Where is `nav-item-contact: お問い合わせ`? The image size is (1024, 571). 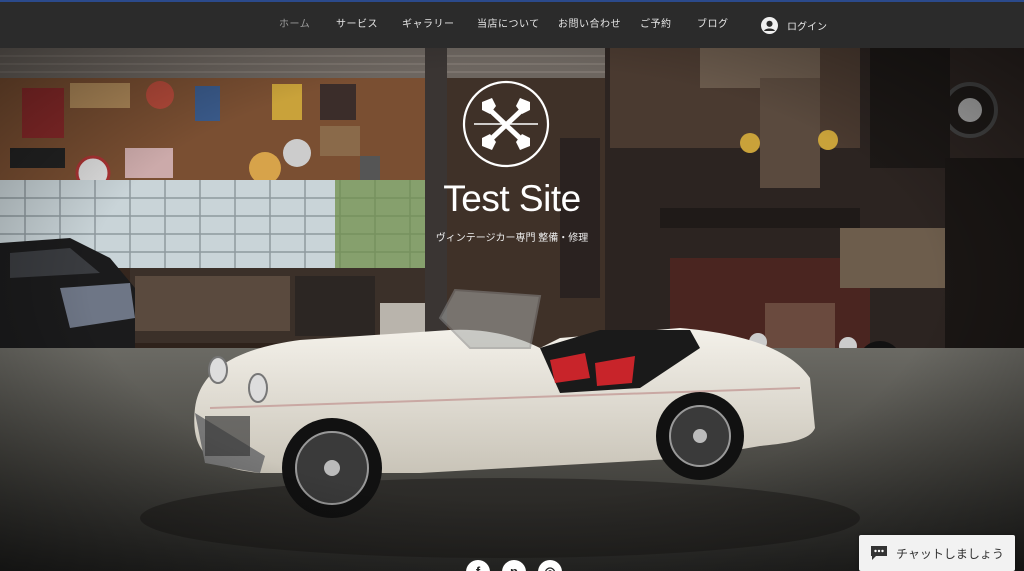 nav-item-contact: お問い合わせ is located at coordinates (589, 25).